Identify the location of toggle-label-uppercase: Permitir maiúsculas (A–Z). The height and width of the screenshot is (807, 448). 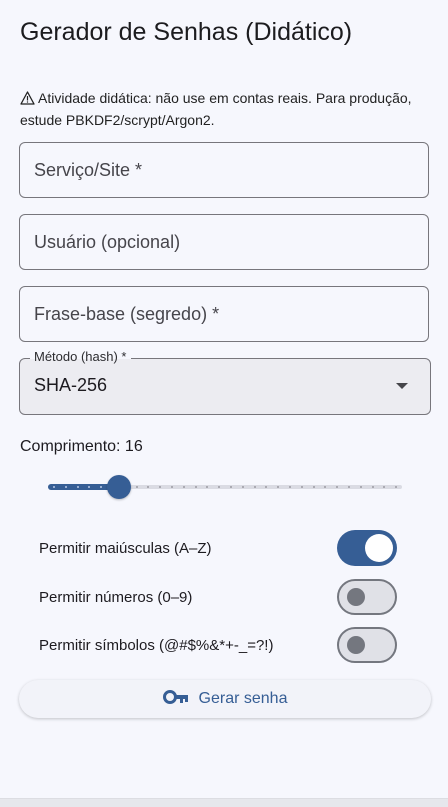
(125, 548).